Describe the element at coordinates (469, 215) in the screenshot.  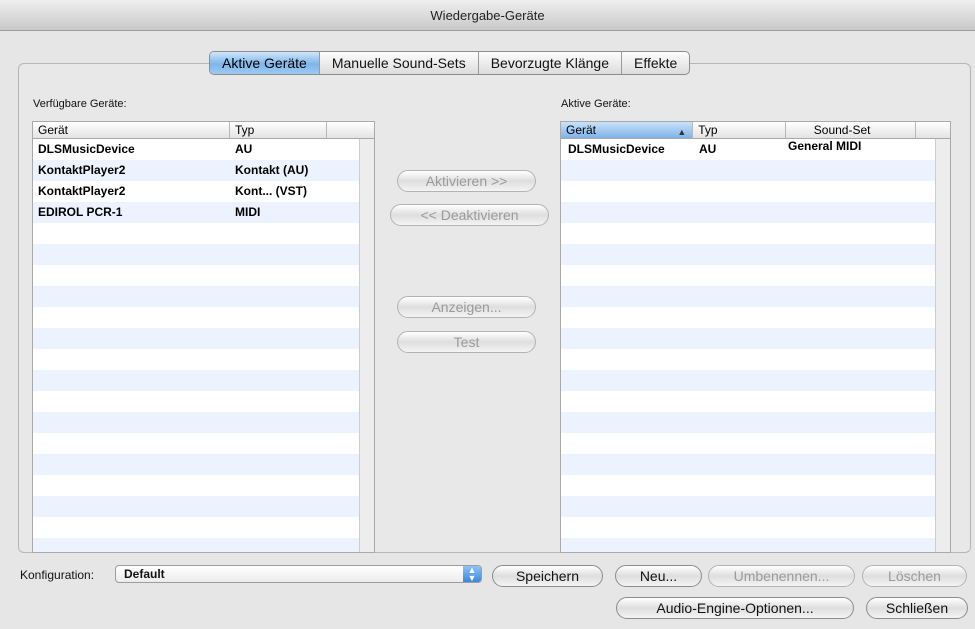
I see `deactivate-button: << Deaktivieren` at that location.